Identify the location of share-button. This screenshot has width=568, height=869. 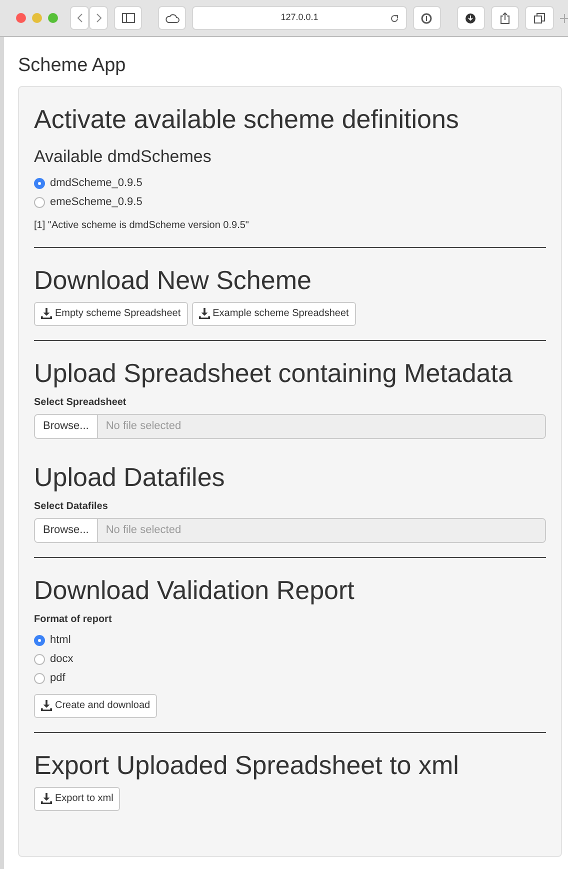
(505, 18).